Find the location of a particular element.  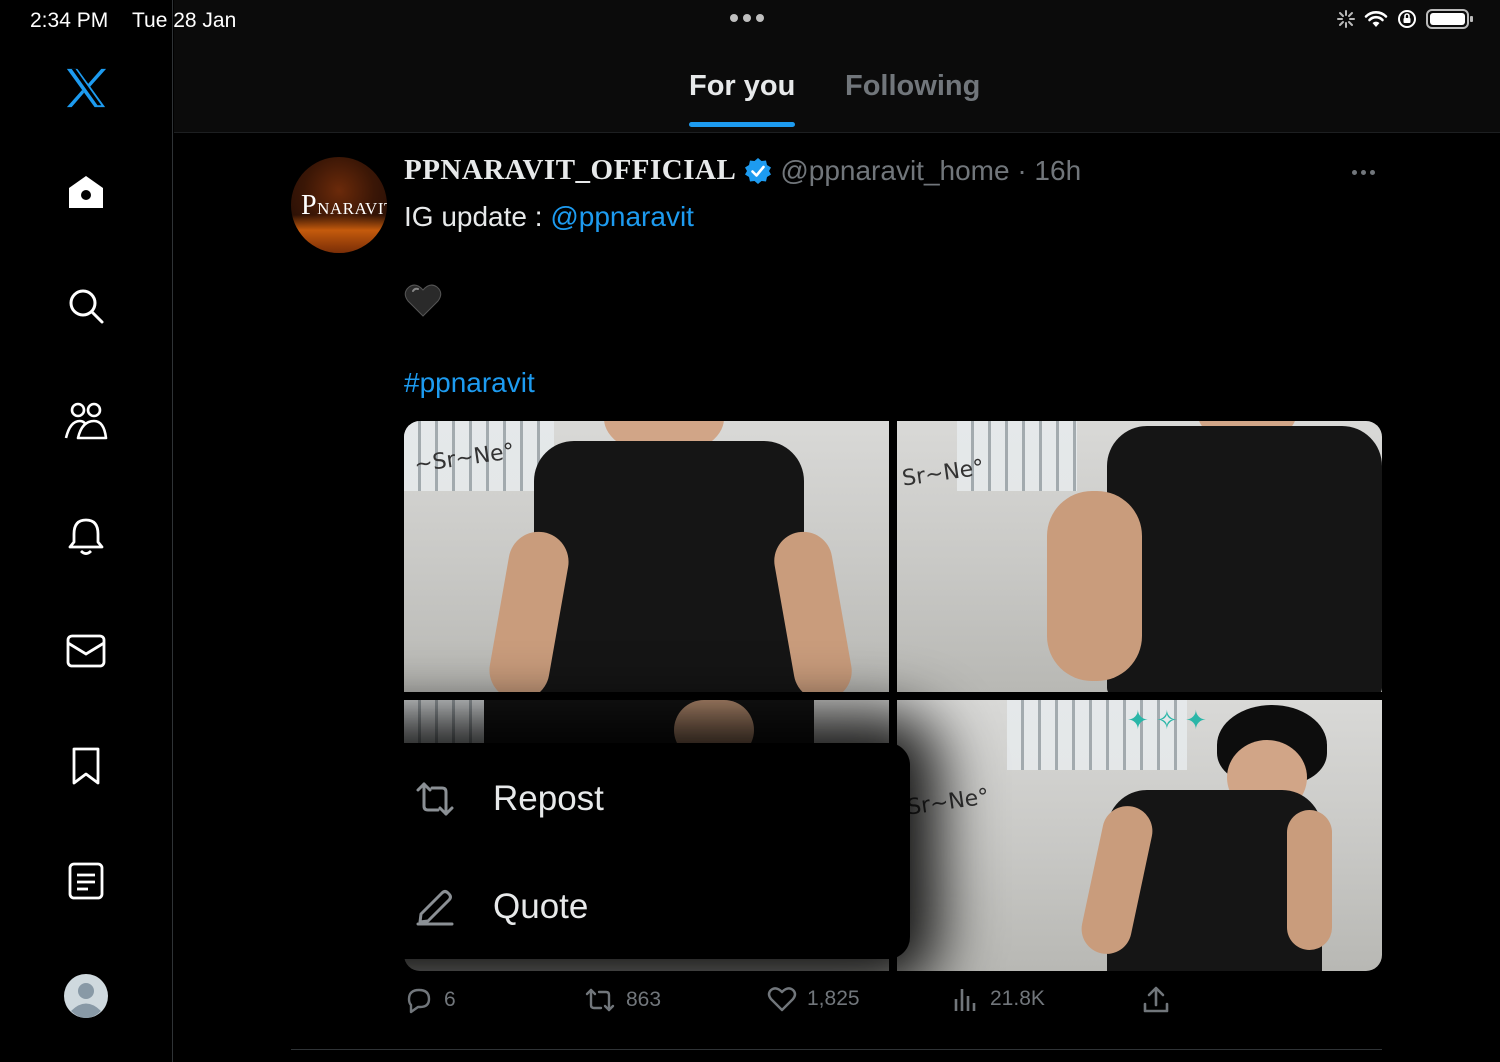

verified-badge-icon is located at coordinates (758, 170).